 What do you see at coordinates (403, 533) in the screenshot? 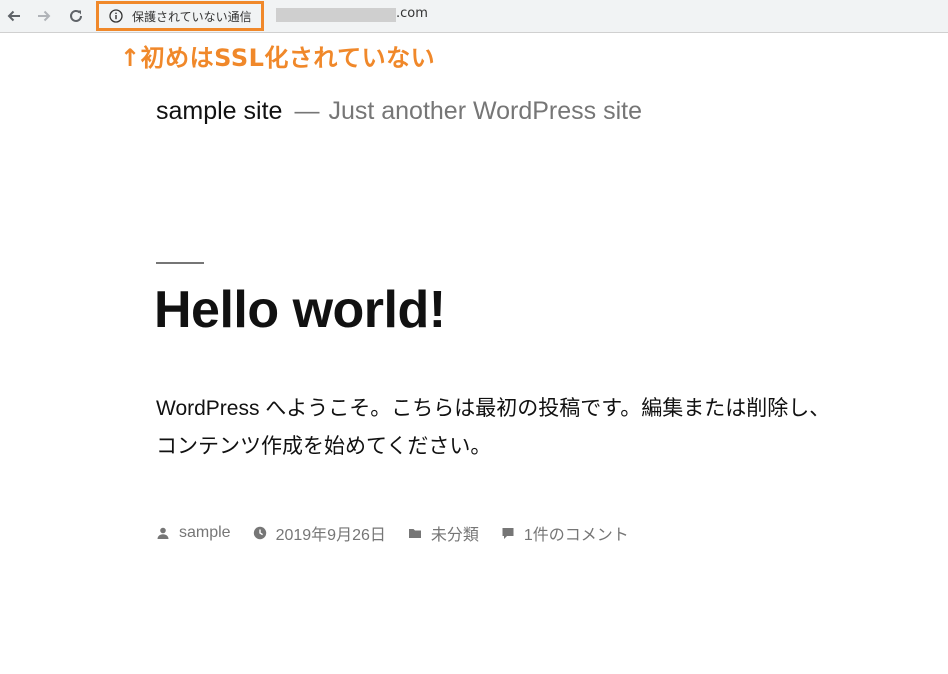
I see `post-meta: sample 2019年9月26日 未分類 1件のコメント` at bounding box center [403, 533].